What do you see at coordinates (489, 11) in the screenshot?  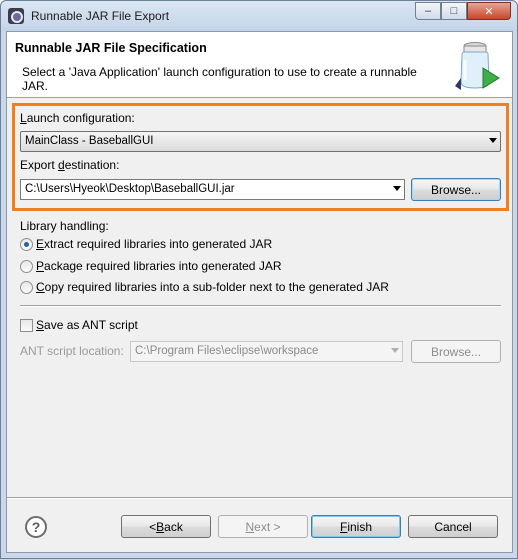 I see `close-button: ✕` at bounding box center [489, 11].